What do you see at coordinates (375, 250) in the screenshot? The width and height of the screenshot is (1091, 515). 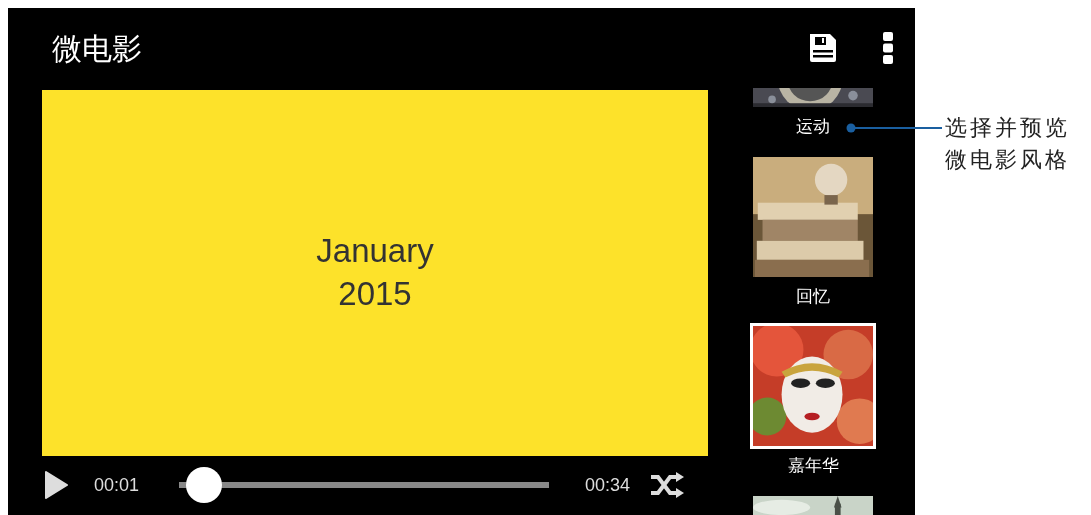 I see `preview-title: January` at bounding box center [375, 250].